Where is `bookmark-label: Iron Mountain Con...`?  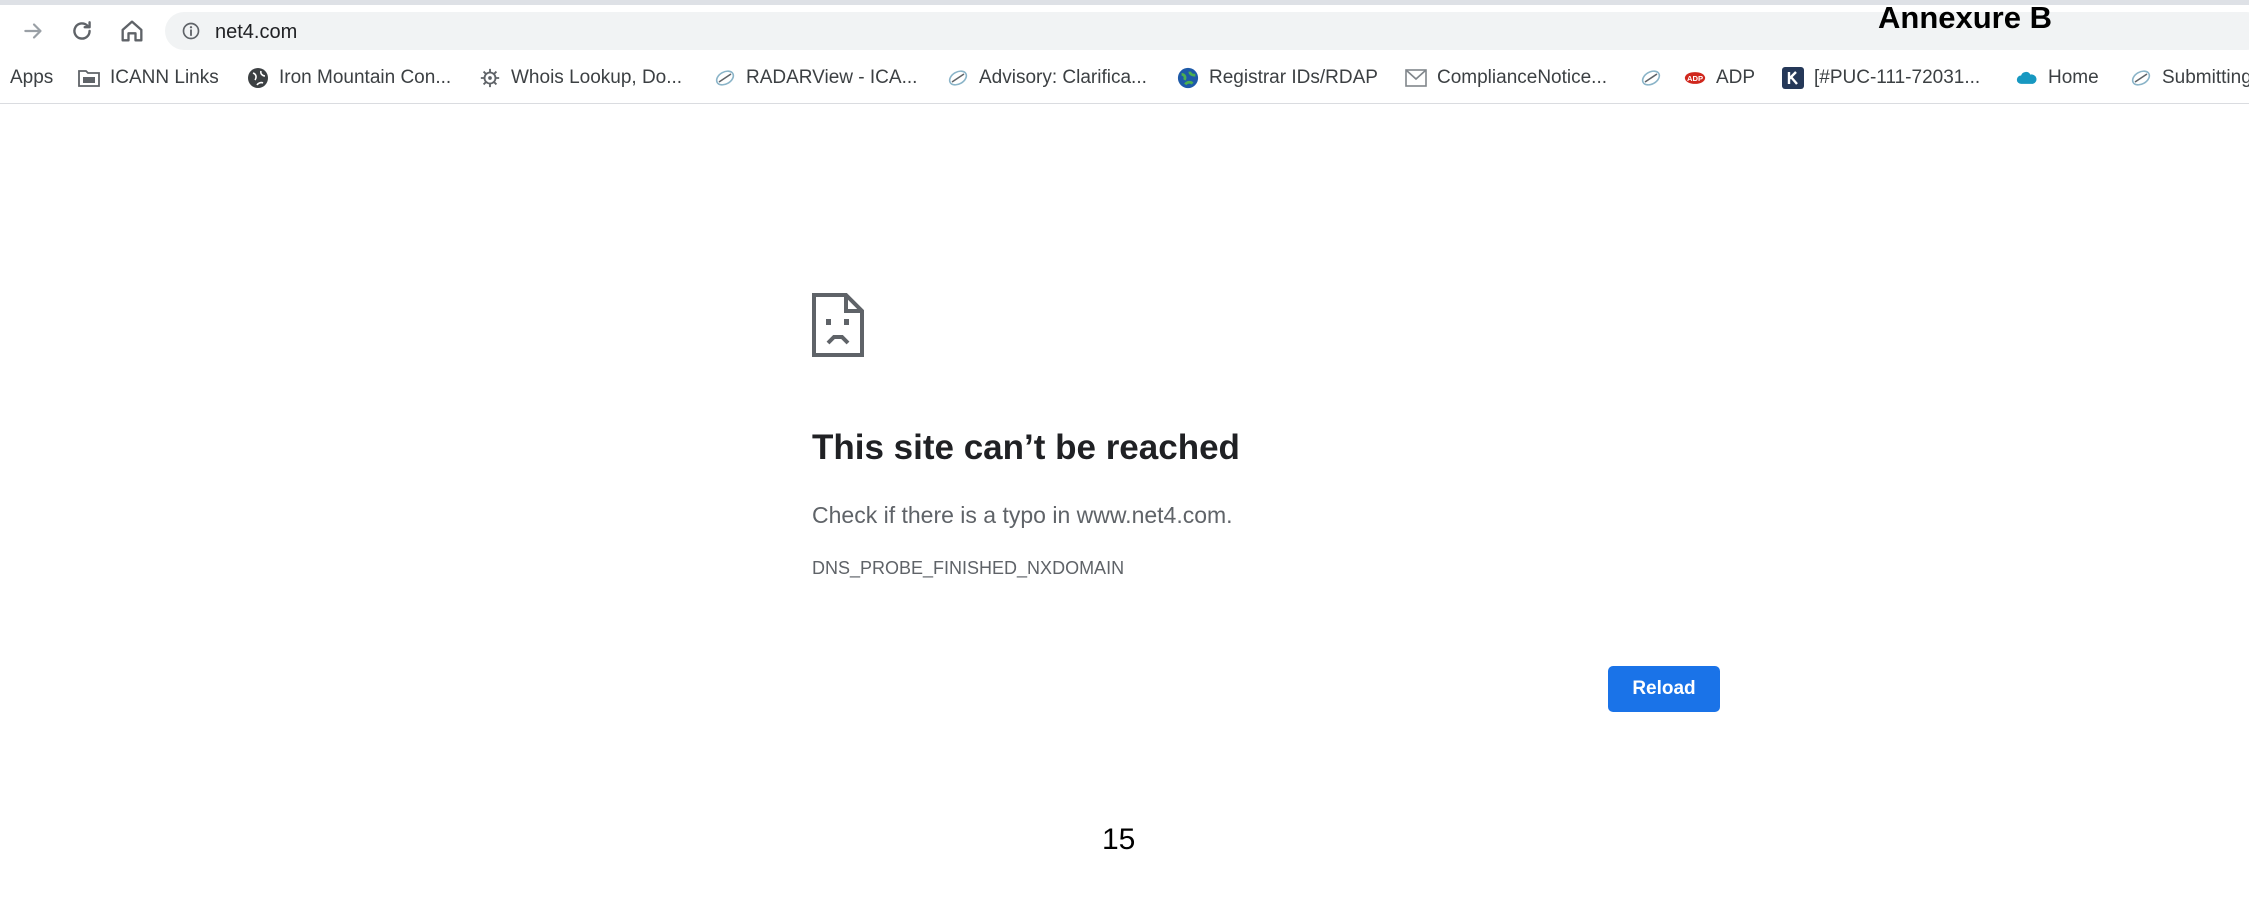
bookmark-label: Iron Mountain Con... is located at coordinates (365, 77).